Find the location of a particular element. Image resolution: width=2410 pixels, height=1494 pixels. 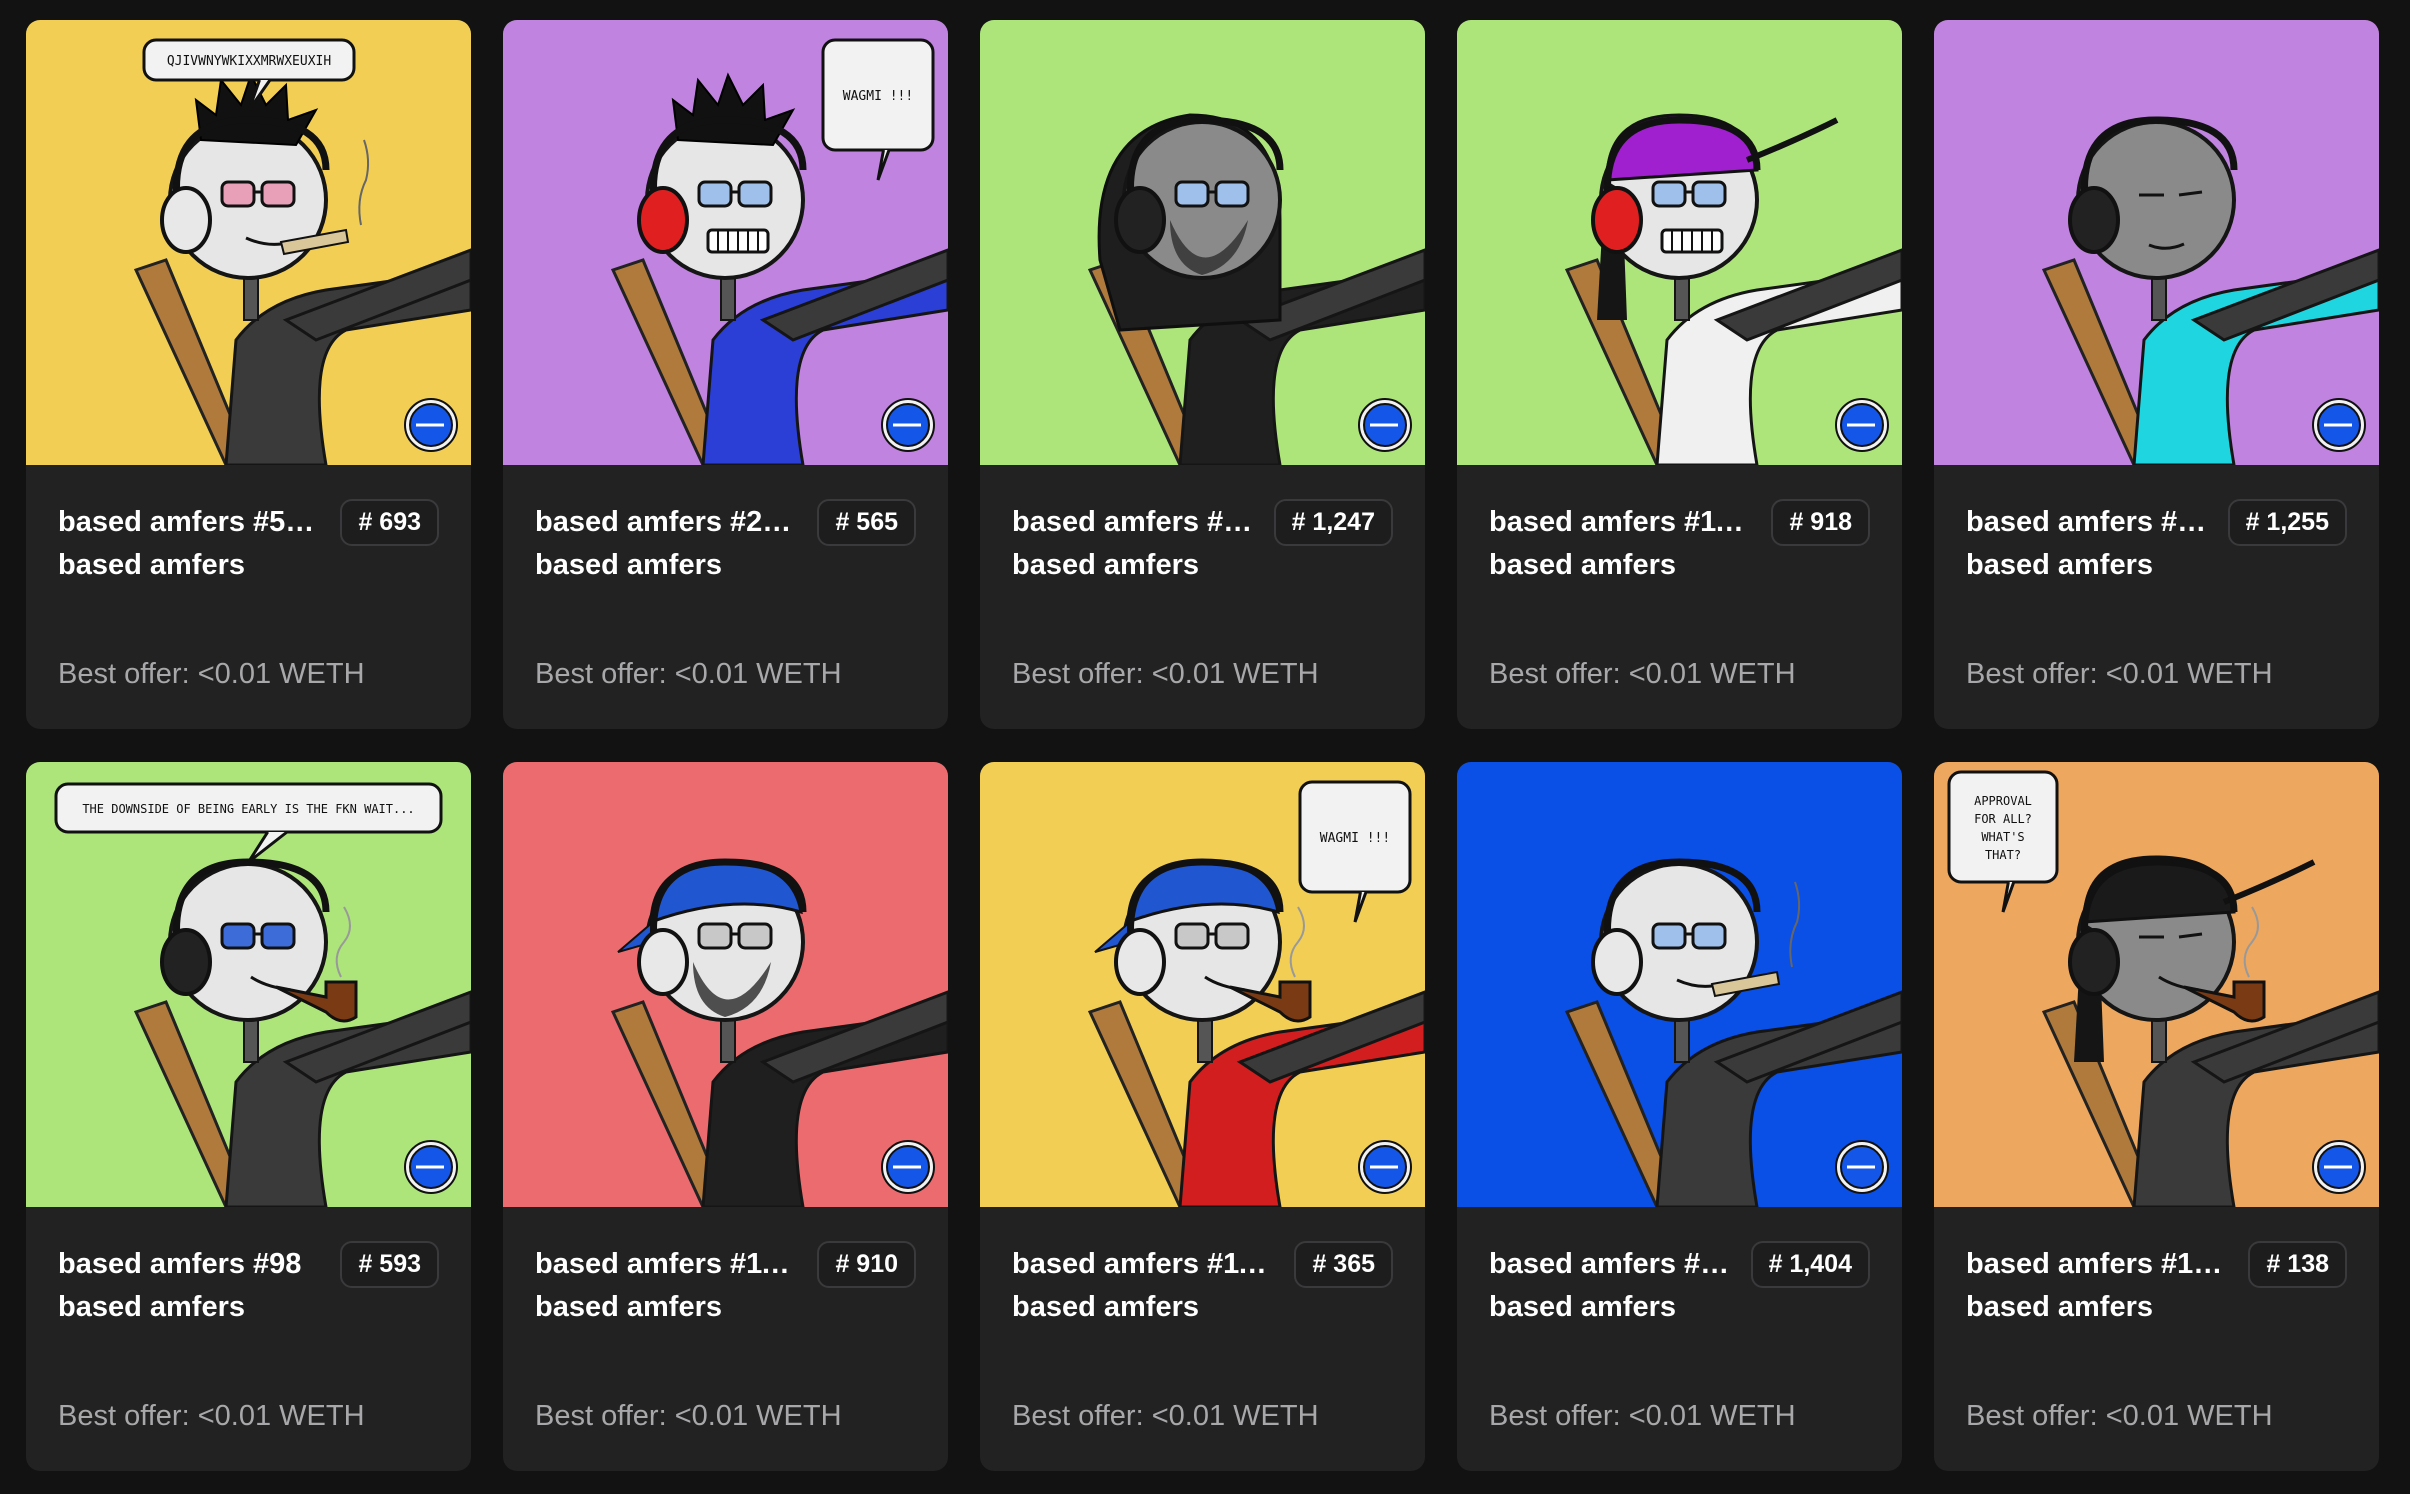

rarity-rank-badge: # 910 is located at coordinates (866, 1264).